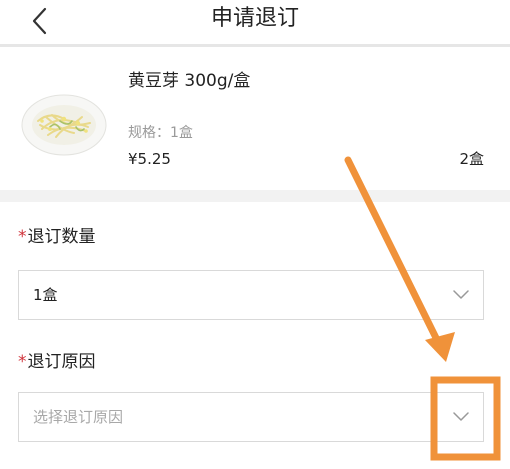 Image resolution: width=510 pixels, height=469 pixels. I want to click on header-bar: 申请退订, so click(255, 22).